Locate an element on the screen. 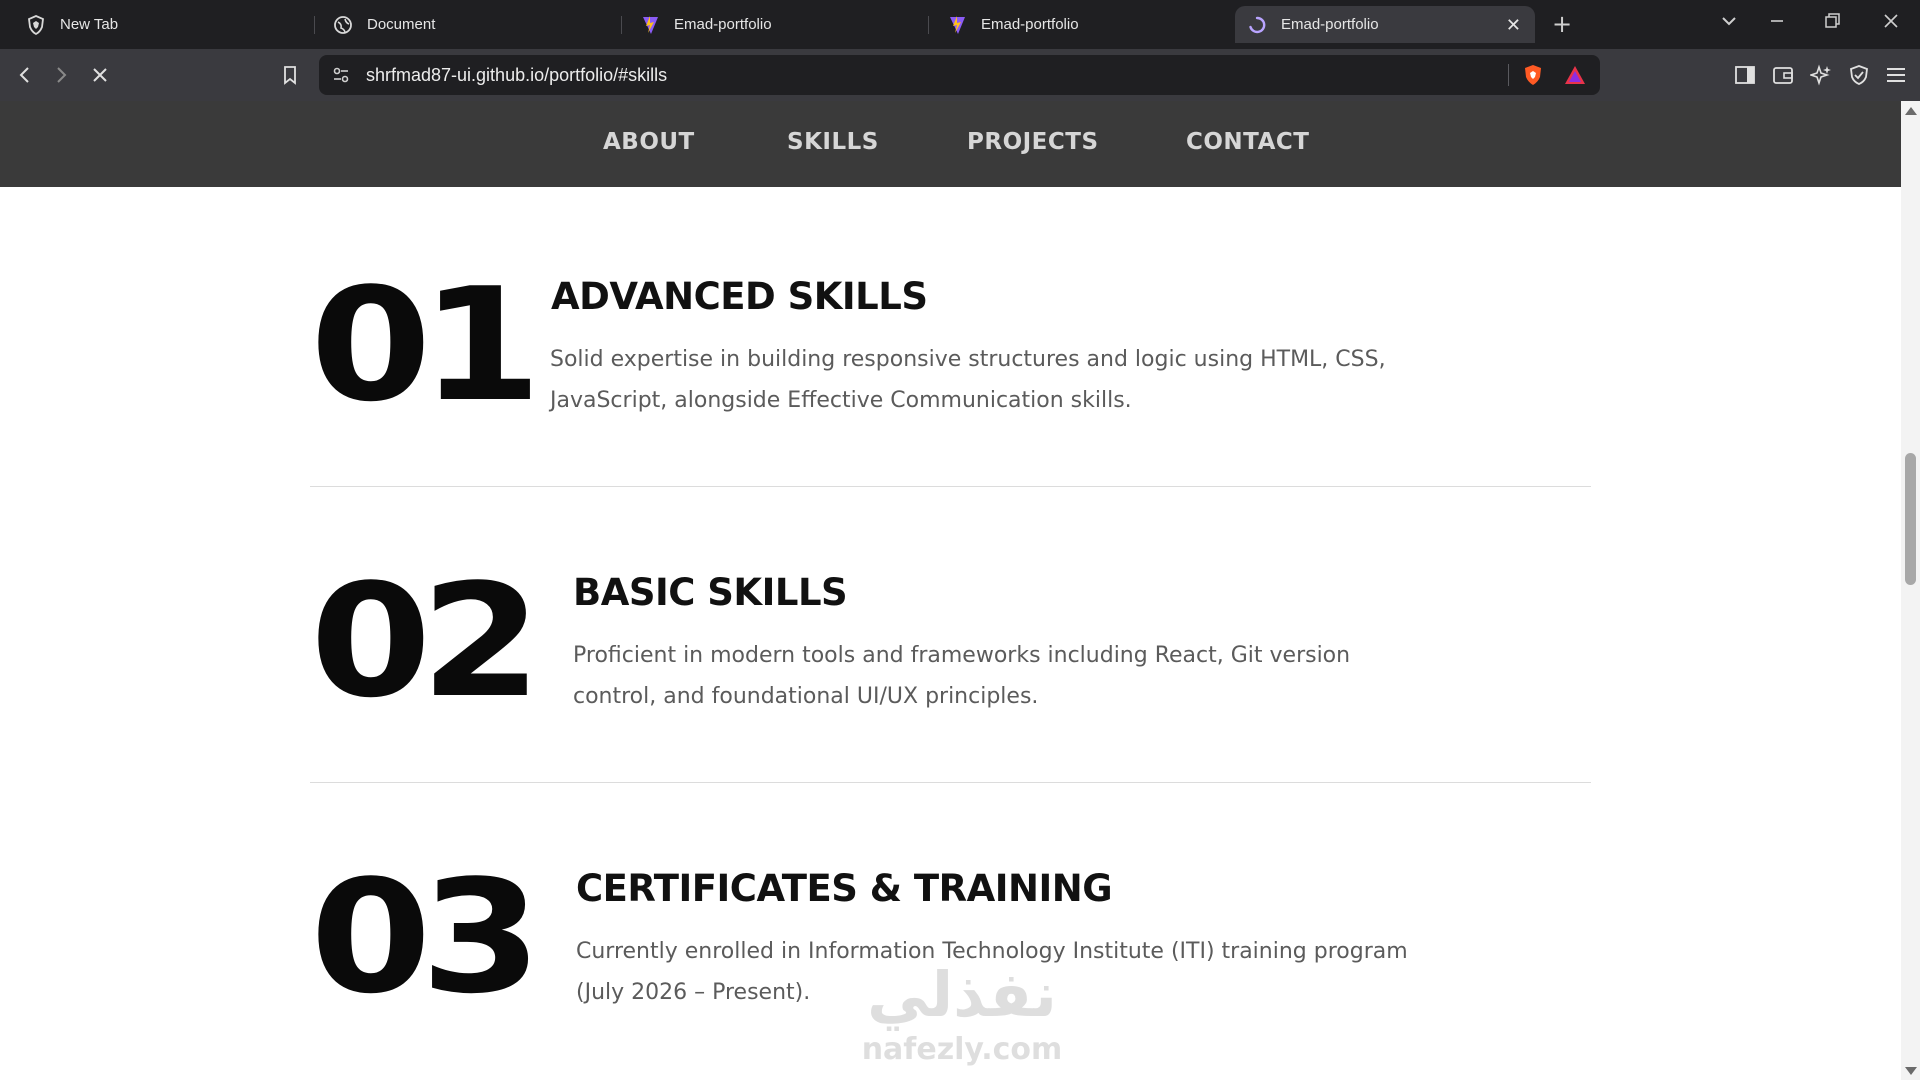  skill-number: 01 is located at coordinates (426, 345).